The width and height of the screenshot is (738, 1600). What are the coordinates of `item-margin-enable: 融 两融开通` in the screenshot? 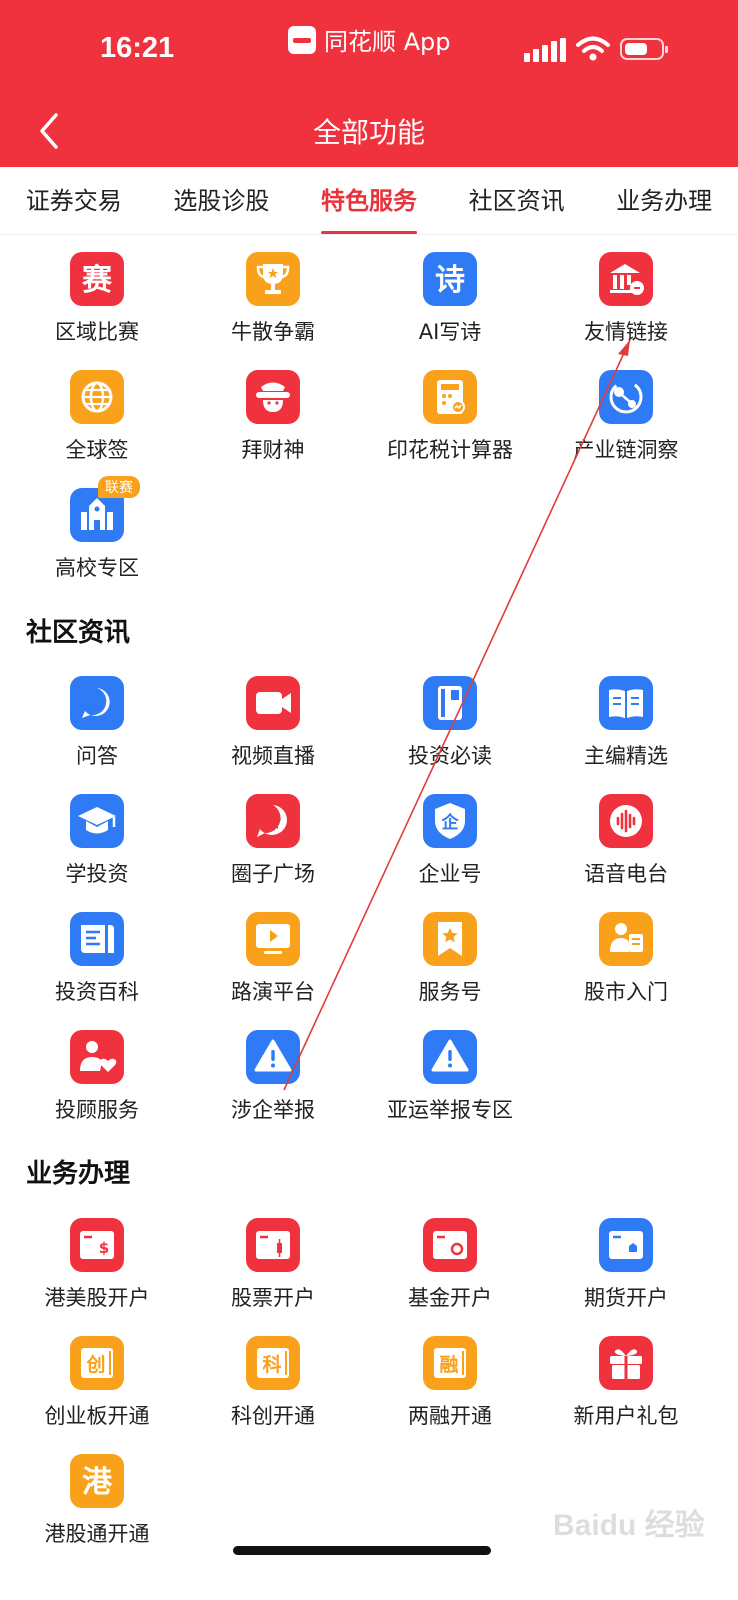 It's located at (450, 1383).